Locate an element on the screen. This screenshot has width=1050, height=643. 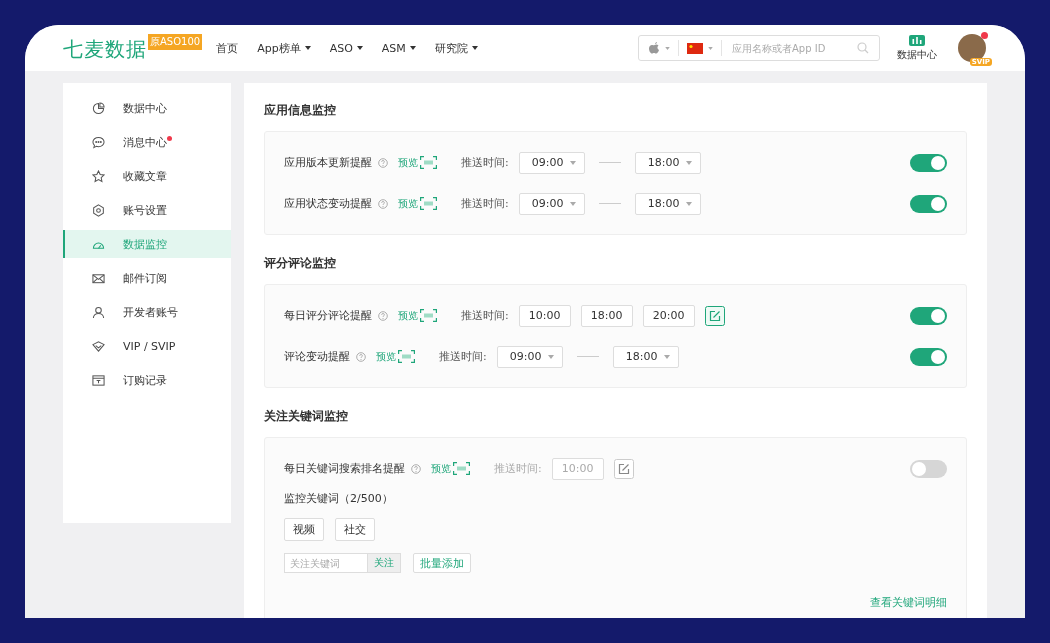
section-title: 应用信息监控 is located at coordinates (300, 110).